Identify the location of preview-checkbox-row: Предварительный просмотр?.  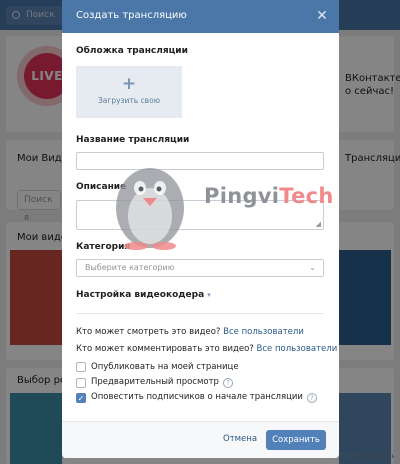
(162, 382).